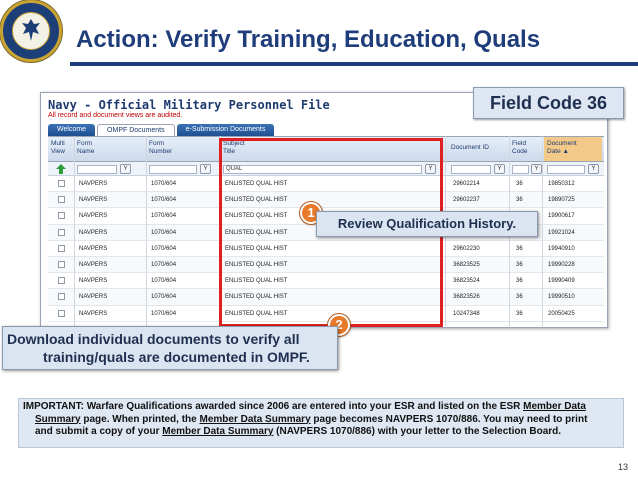 The width and height of the screenshot is (638, 478). I want to click on col-document-id: Document ID, so click(470, 148).